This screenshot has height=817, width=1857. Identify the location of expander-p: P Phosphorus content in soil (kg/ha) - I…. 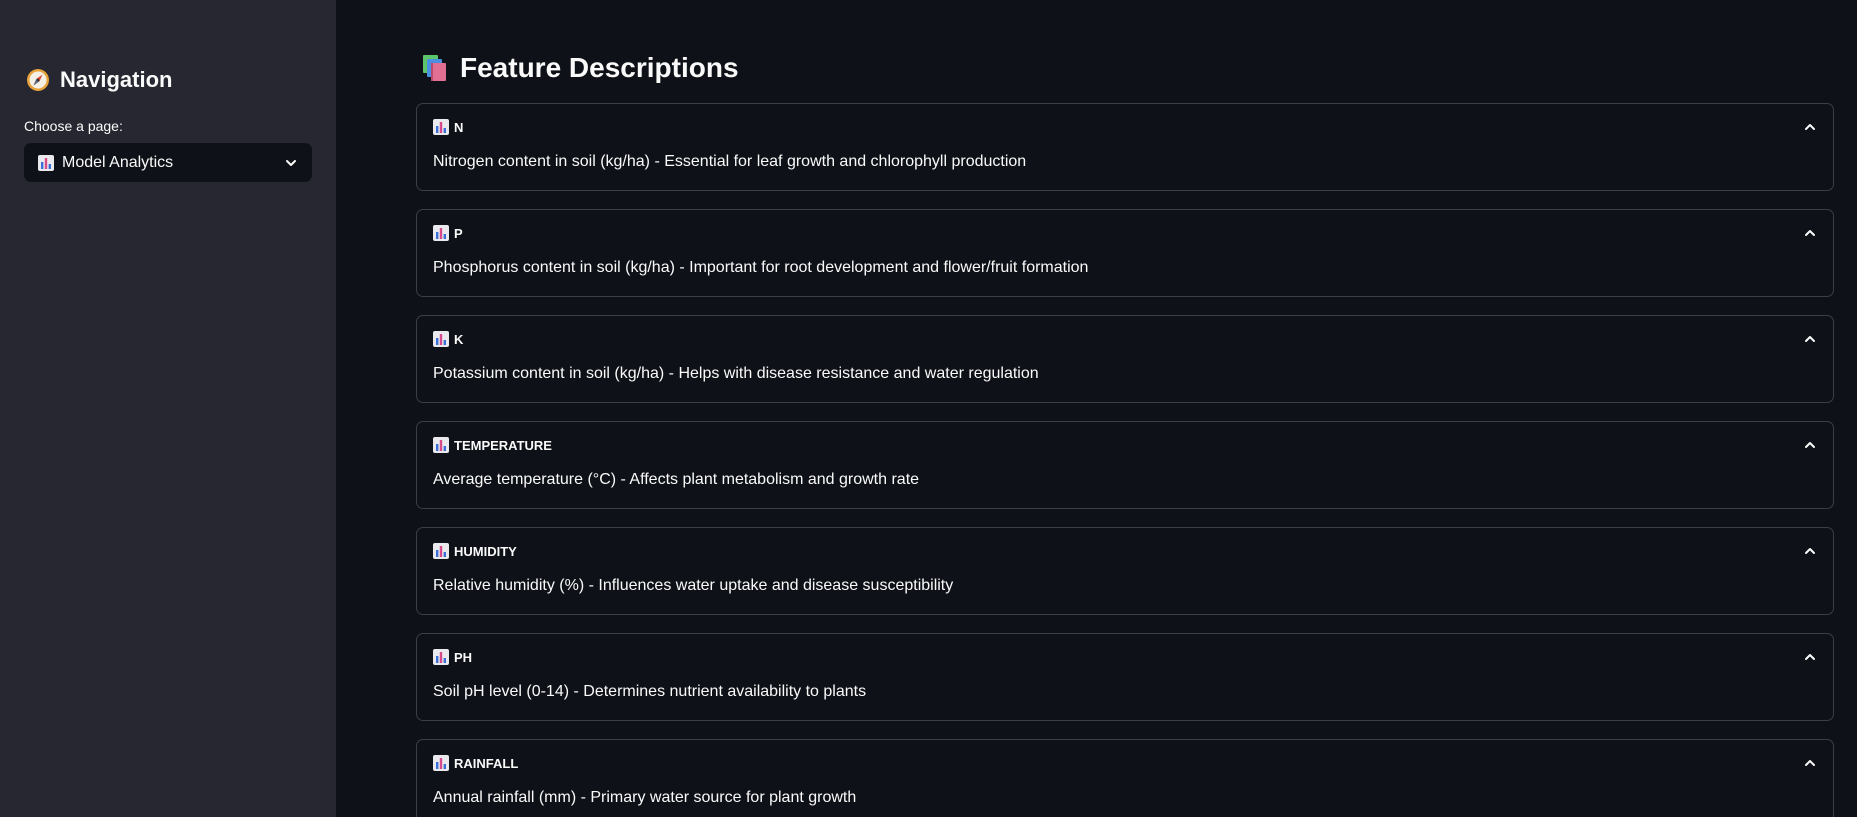
(1125, 253).